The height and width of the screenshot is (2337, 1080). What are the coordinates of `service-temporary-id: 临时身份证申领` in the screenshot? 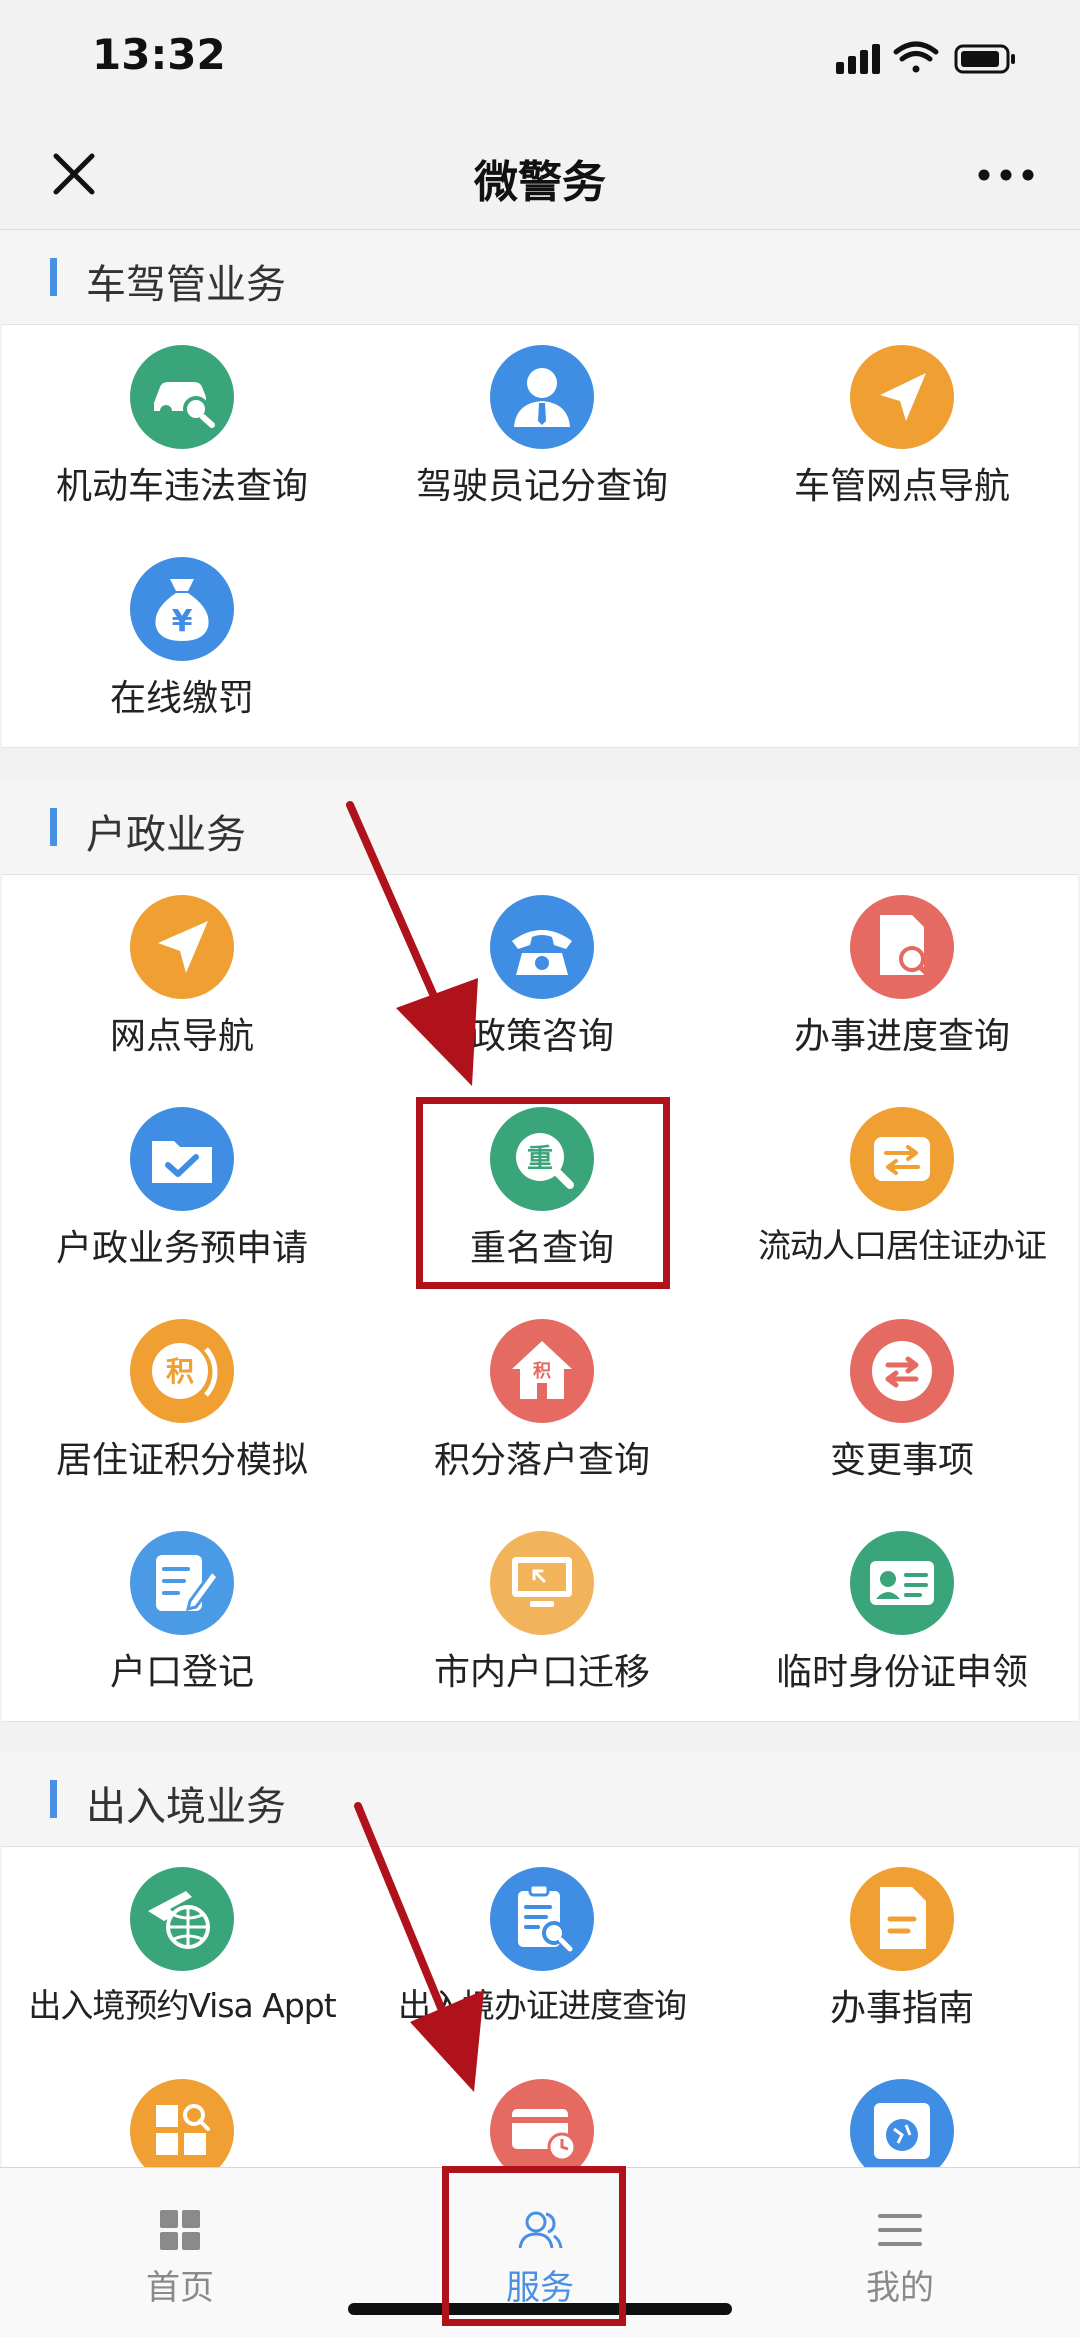 It's located at (901, 1617).